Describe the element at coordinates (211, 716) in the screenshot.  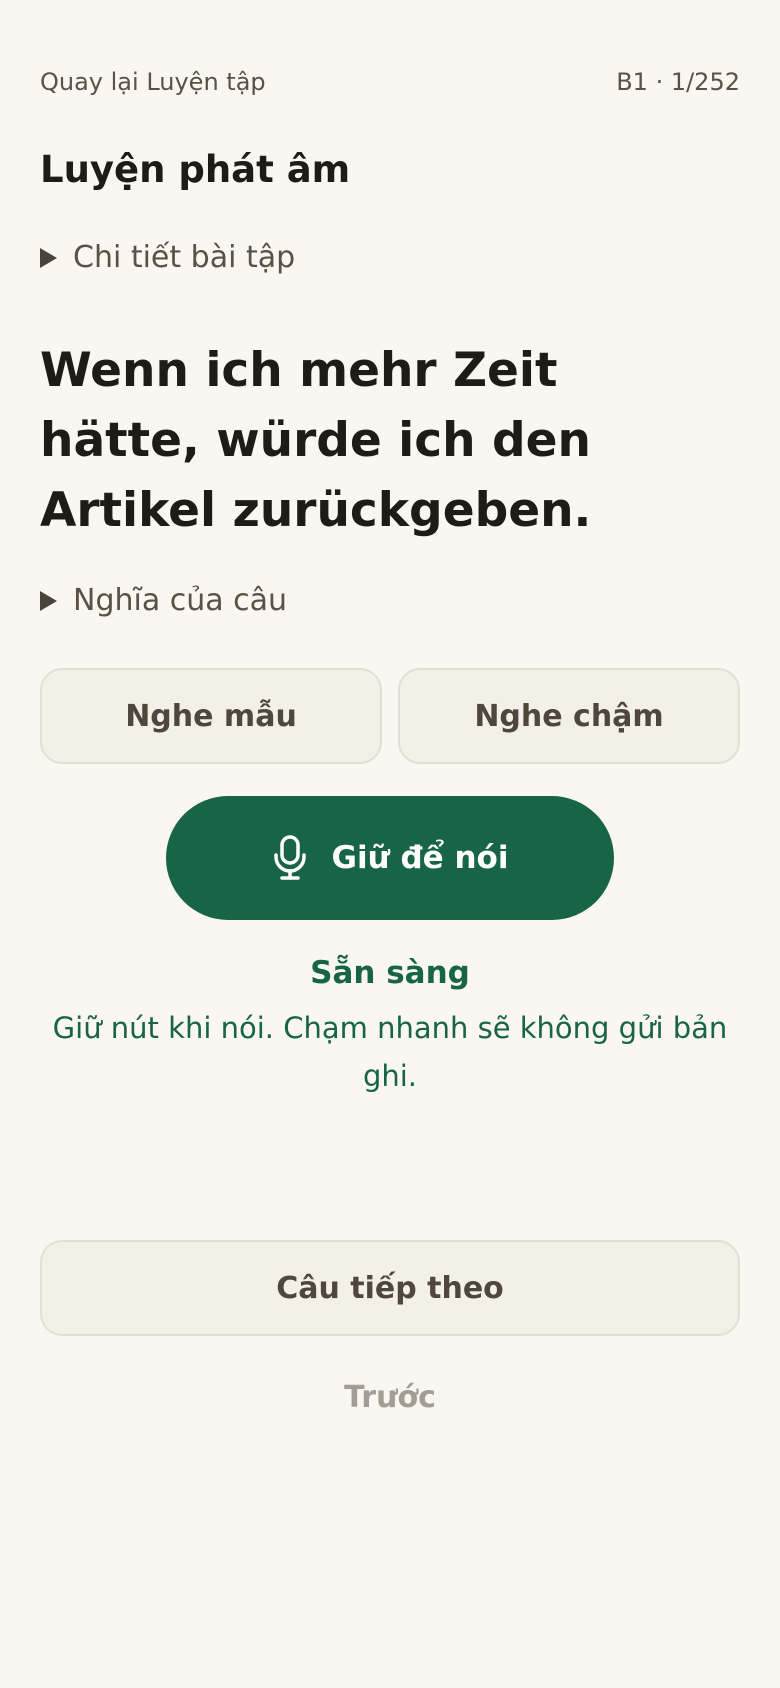
I see `listen-sample-button: Nghe mẫu` at that location.